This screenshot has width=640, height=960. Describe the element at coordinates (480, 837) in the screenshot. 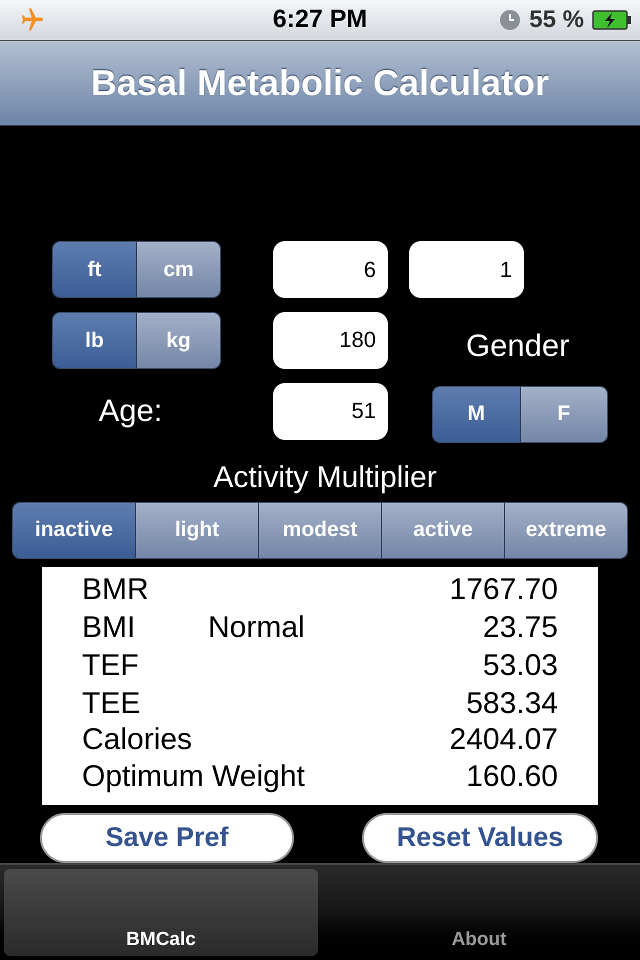

I see `action-button: Reset Values` at that location.